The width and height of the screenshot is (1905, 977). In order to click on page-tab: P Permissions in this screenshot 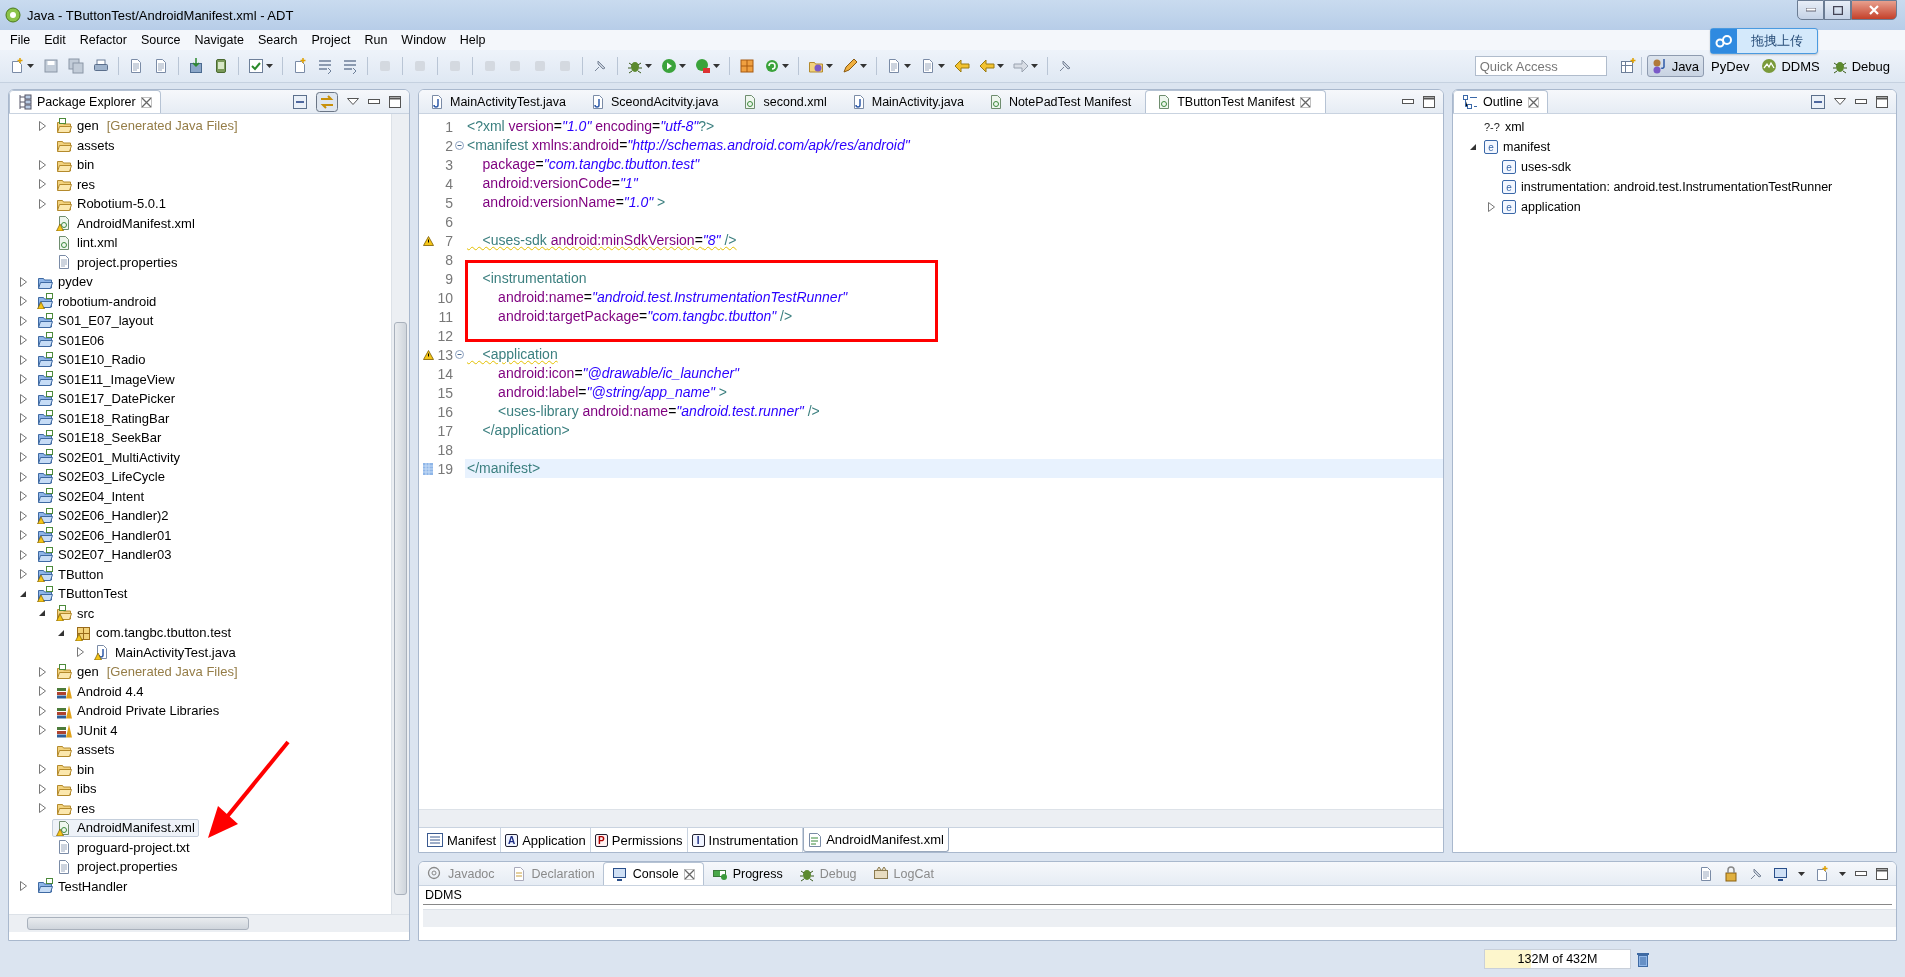, I will do `click(639, 840)`.